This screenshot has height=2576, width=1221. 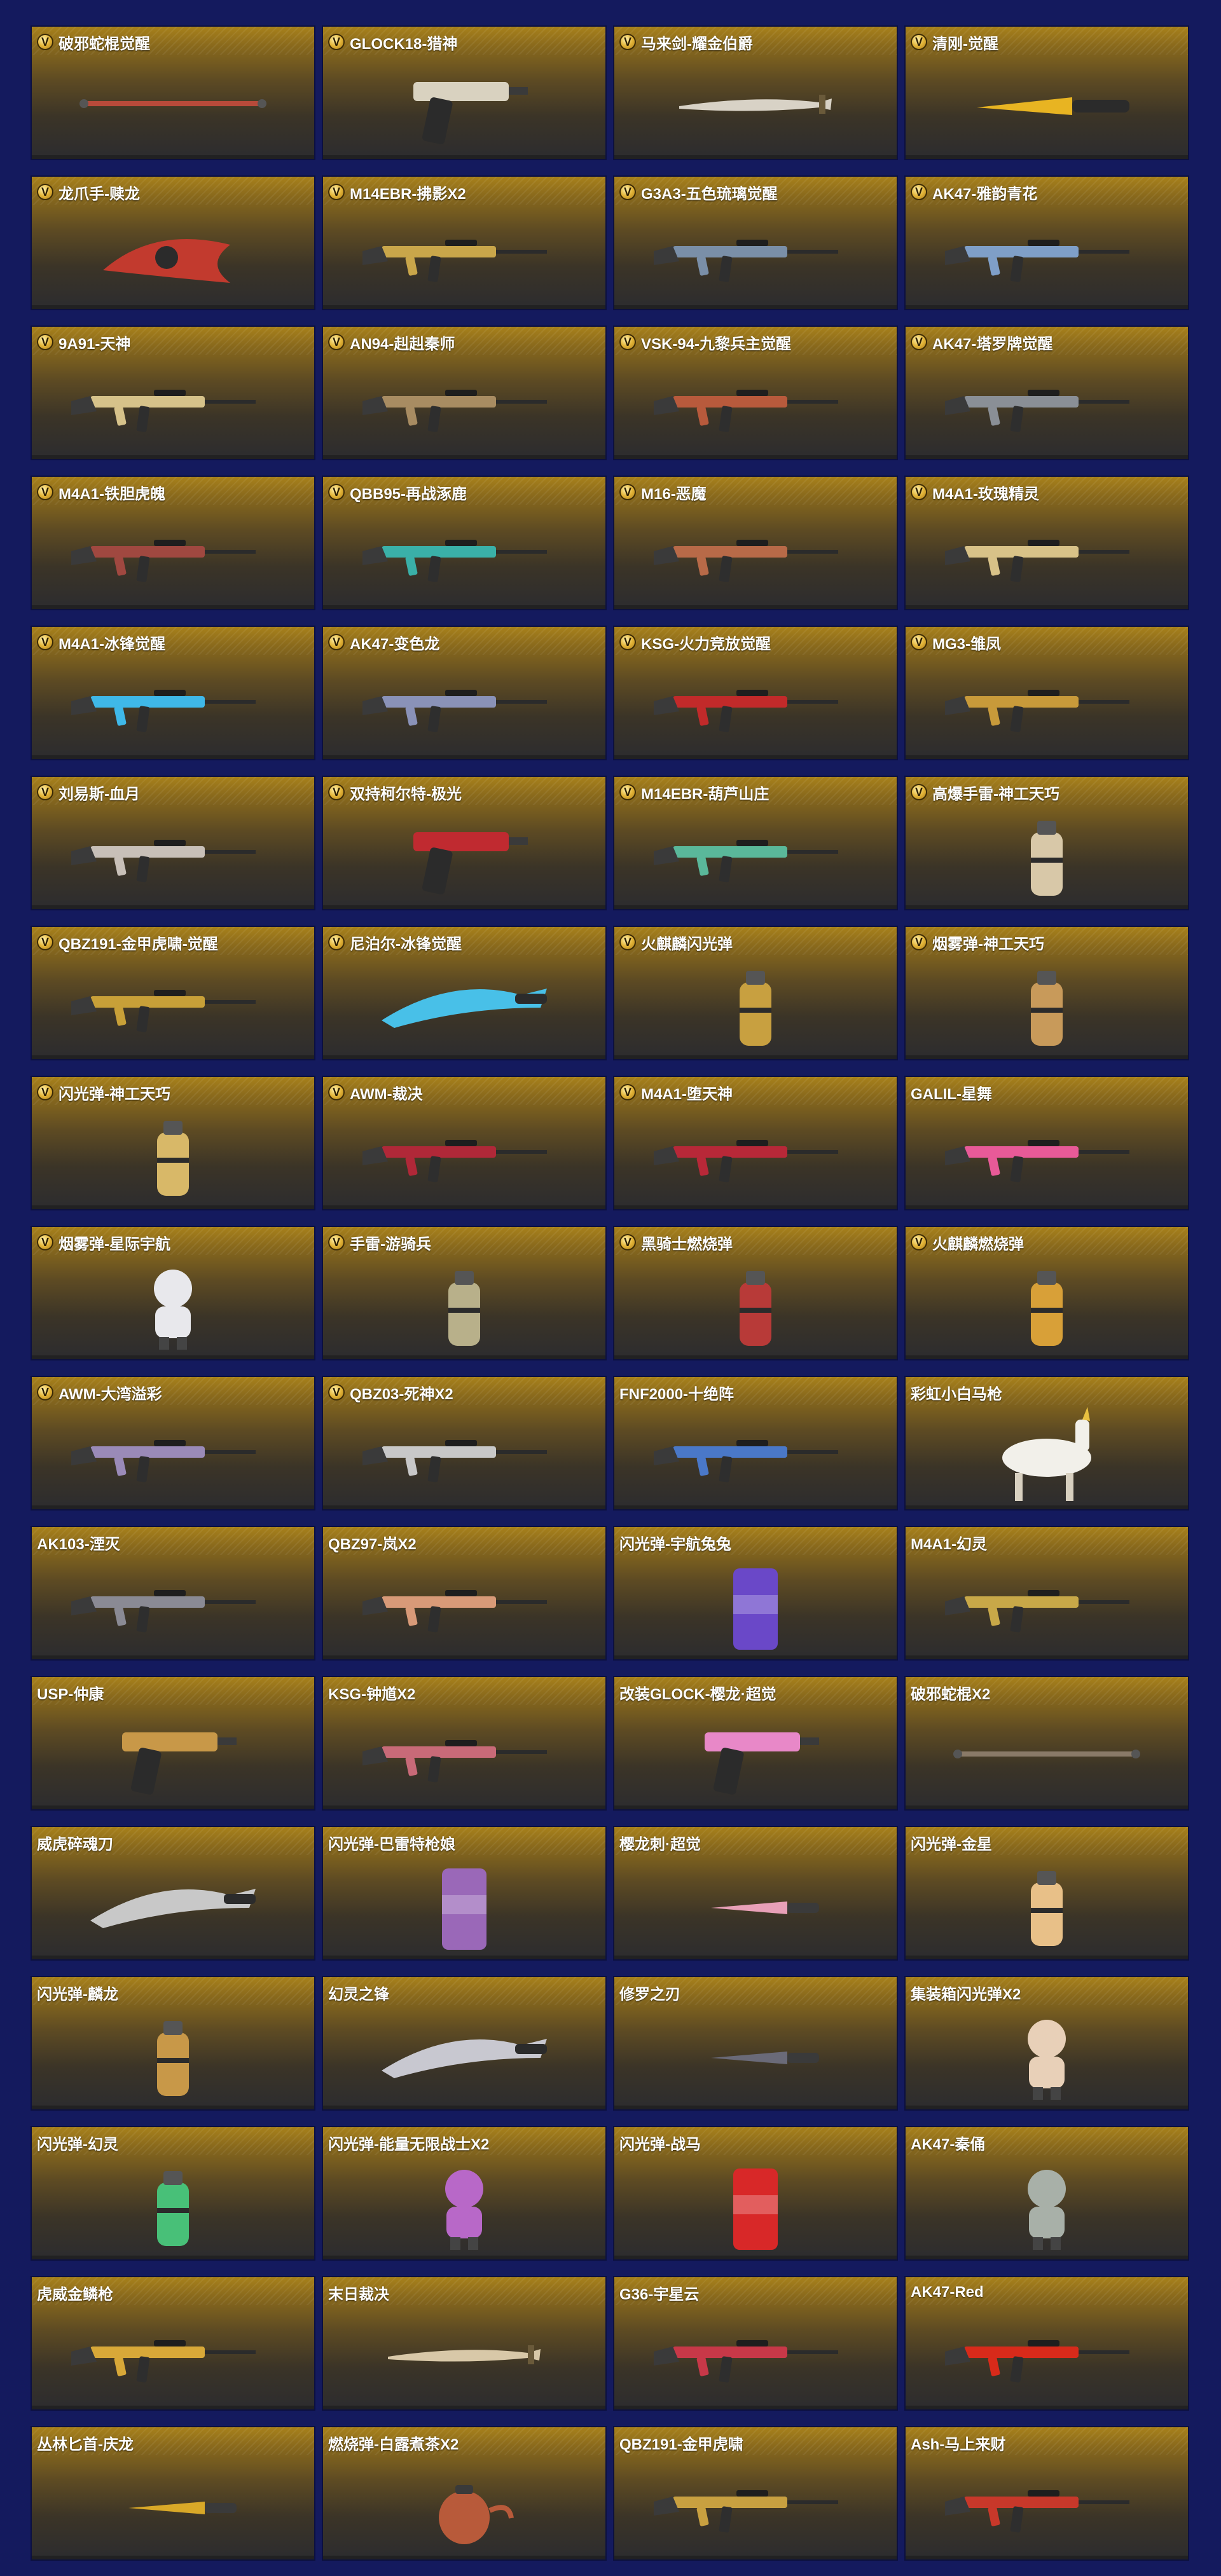 I want to click on card-header: V 高爆手雷-神工天巧, so click(x=1047, y=793).